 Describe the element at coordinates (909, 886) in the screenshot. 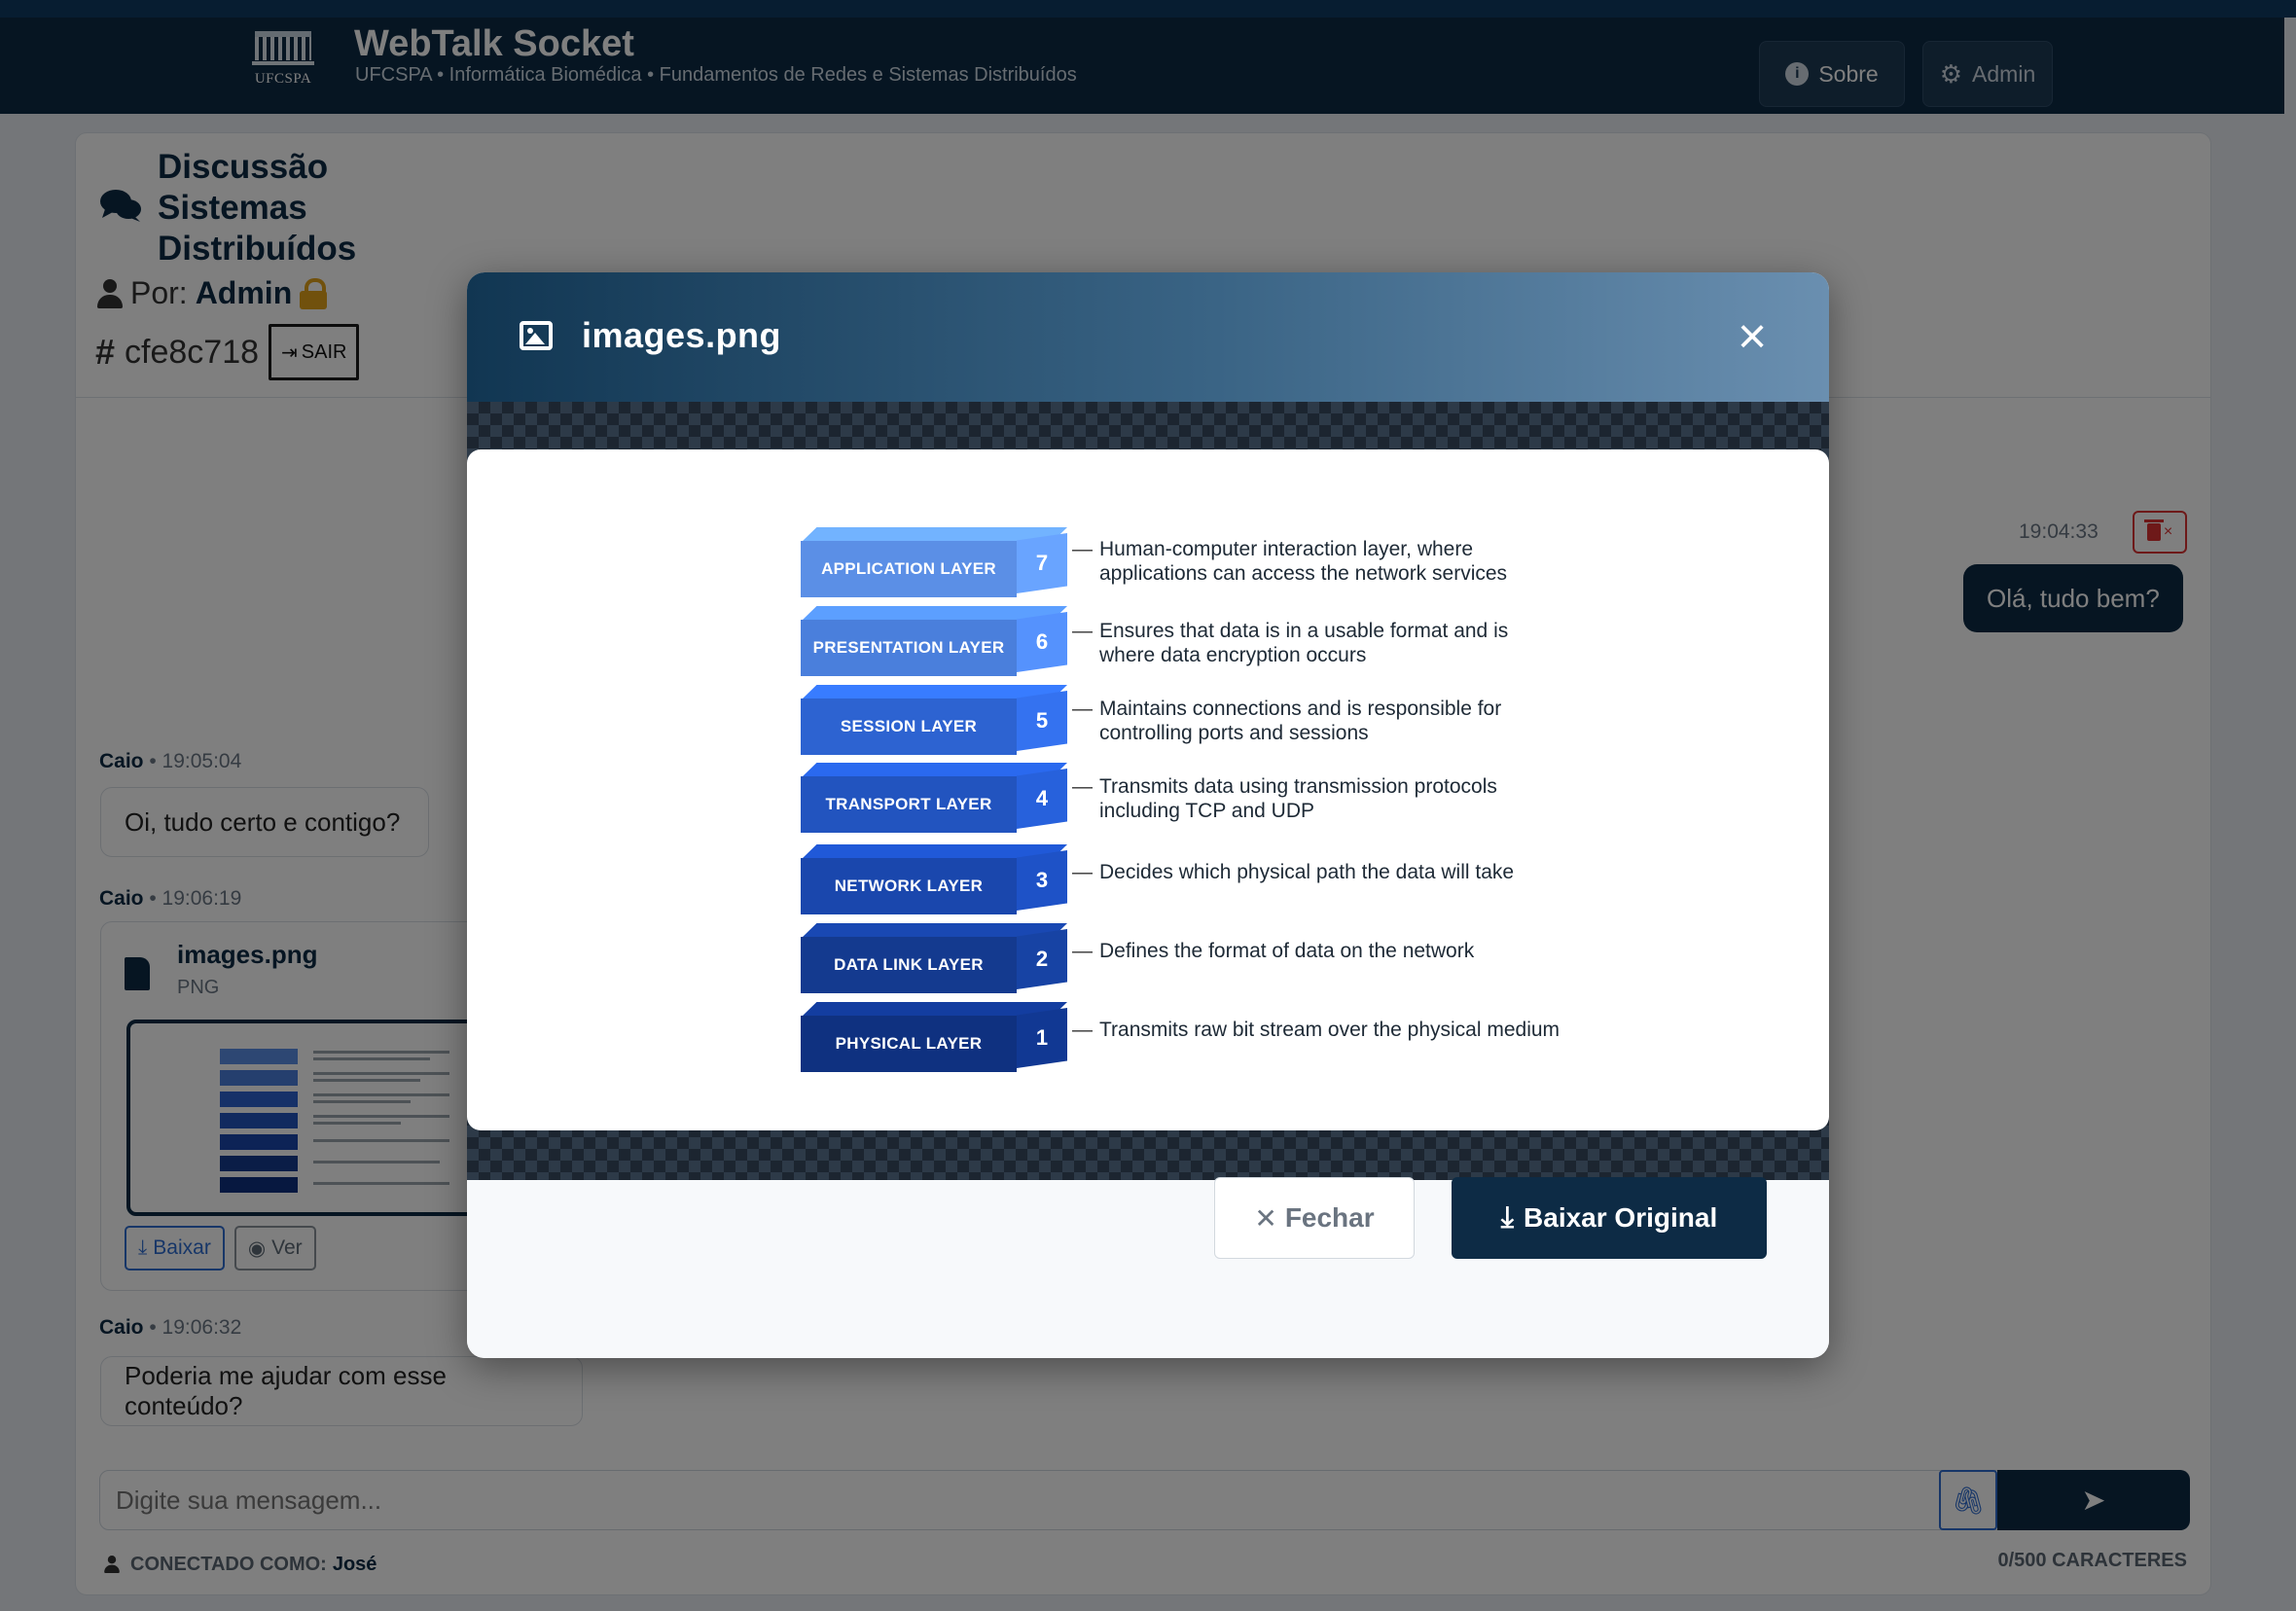

I see `layer-name: NETWORK LAYER` at that location.